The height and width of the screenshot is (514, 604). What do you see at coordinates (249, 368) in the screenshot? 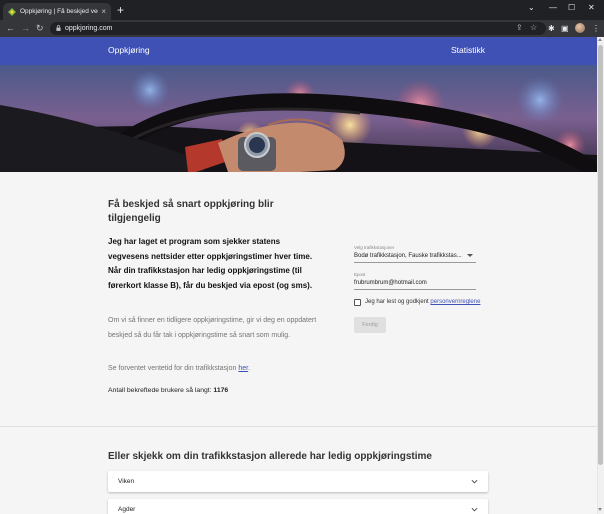
I see `wait-time-suffix: .` at bounding box center [249, 368].